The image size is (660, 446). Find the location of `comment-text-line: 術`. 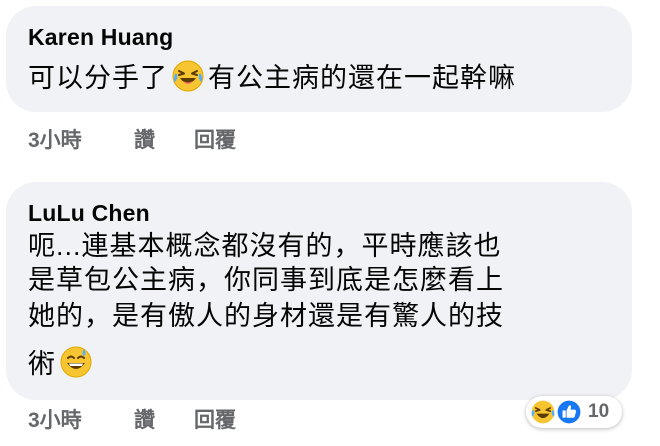

comment-text-line: 術 is located at coordinates (62, 366).